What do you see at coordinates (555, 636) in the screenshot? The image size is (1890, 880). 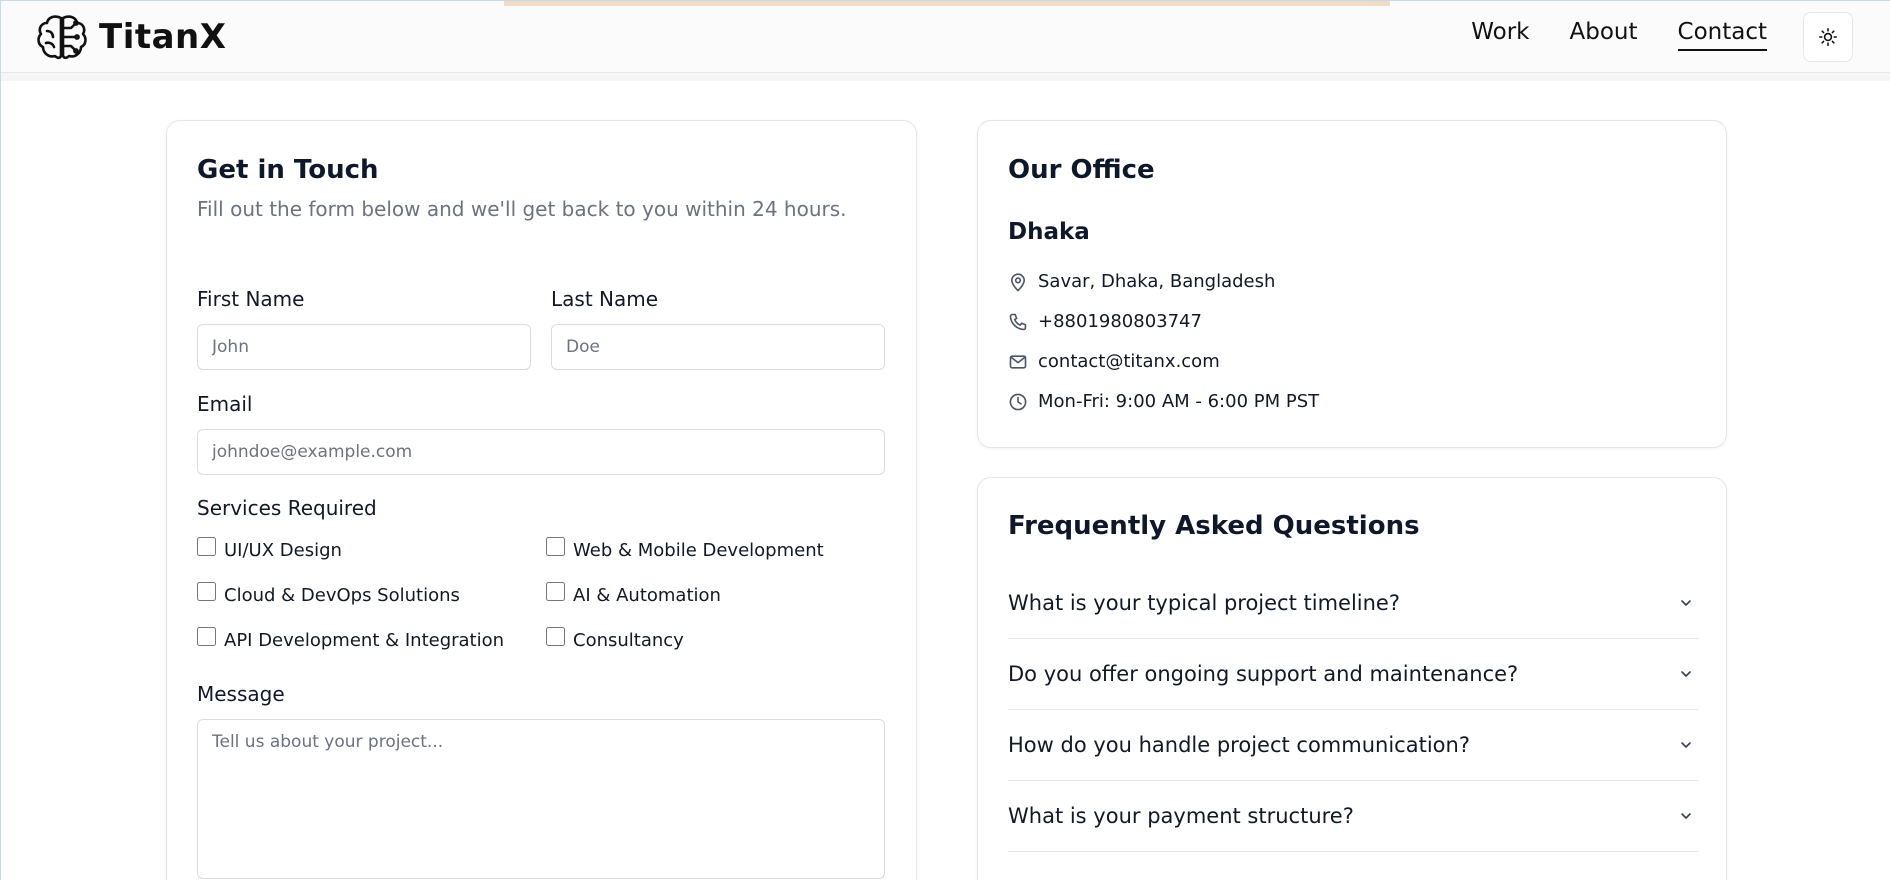 I see `service-checkbox-consultancy` at bounding box center [555, 636].